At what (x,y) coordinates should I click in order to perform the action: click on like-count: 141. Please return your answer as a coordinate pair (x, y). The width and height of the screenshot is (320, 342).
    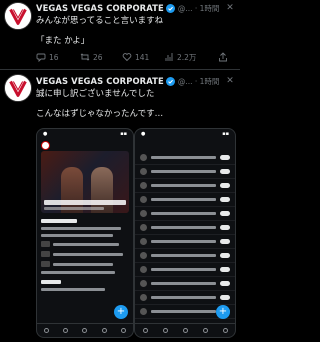
    Looking at the image, I should click on (142, 57).